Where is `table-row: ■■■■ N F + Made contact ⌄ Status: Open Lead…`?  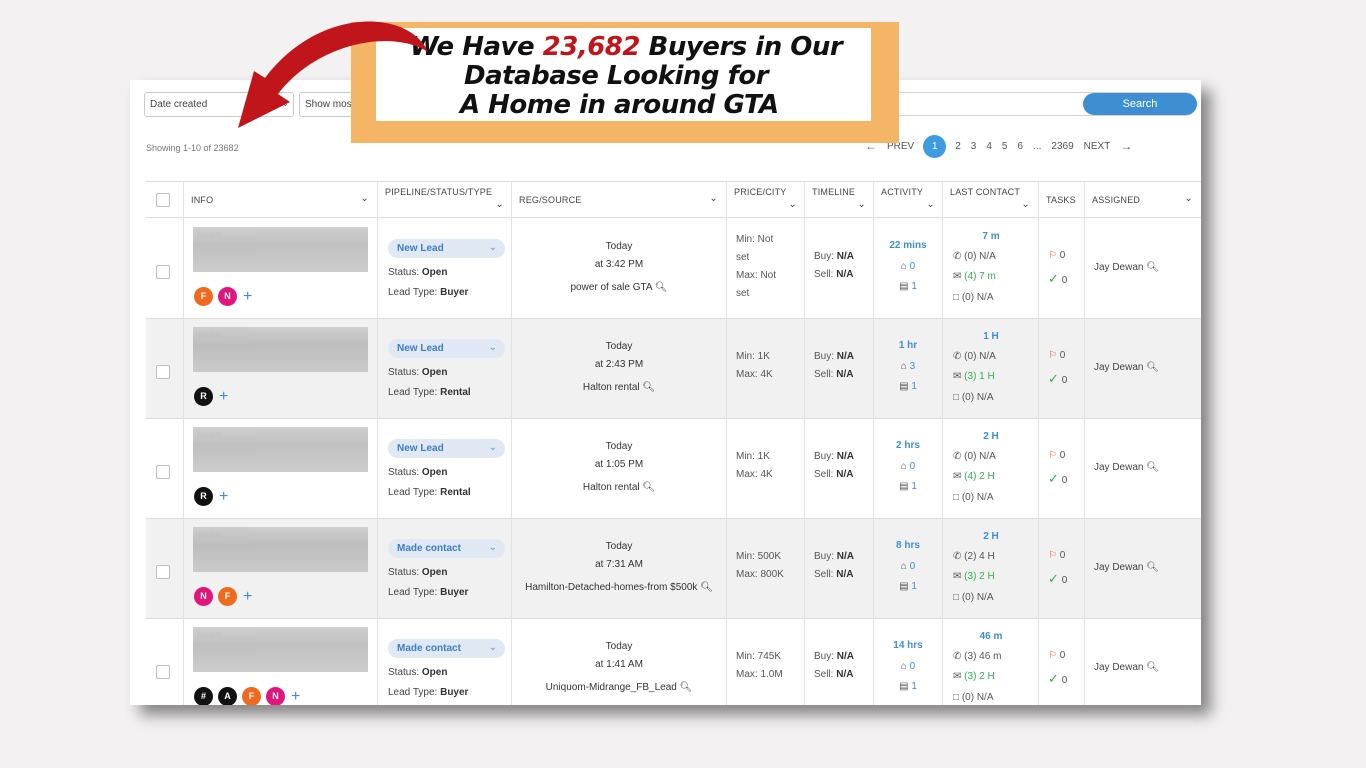 table-row: ■■■■ N F + Made contact ⌄ Status: Open Lead… is located at coordinates (673, 569).